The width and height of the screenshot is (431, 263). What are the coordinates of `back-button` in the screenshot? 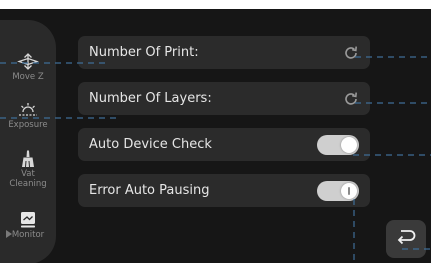 It's located at (406, 239).